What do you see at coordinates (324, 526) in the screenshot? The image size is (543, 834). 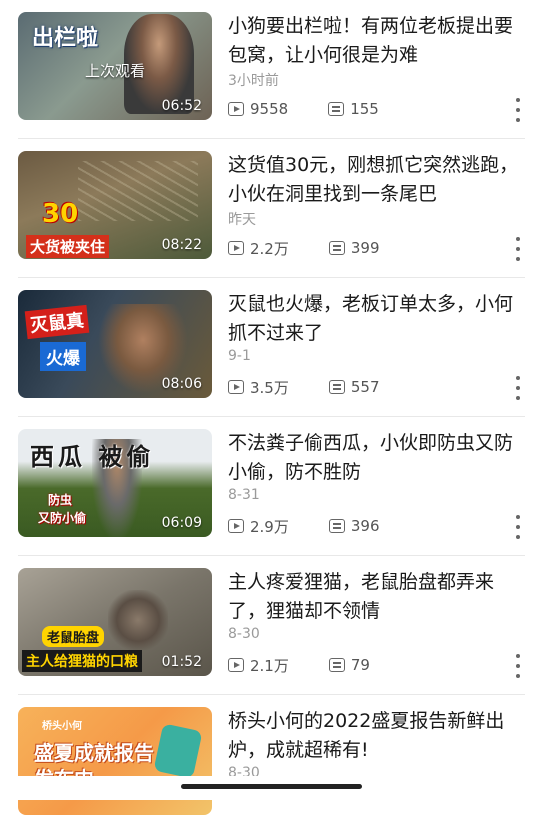 I see `video-stats: 2.9万 396` at bounding box center [324, 526].